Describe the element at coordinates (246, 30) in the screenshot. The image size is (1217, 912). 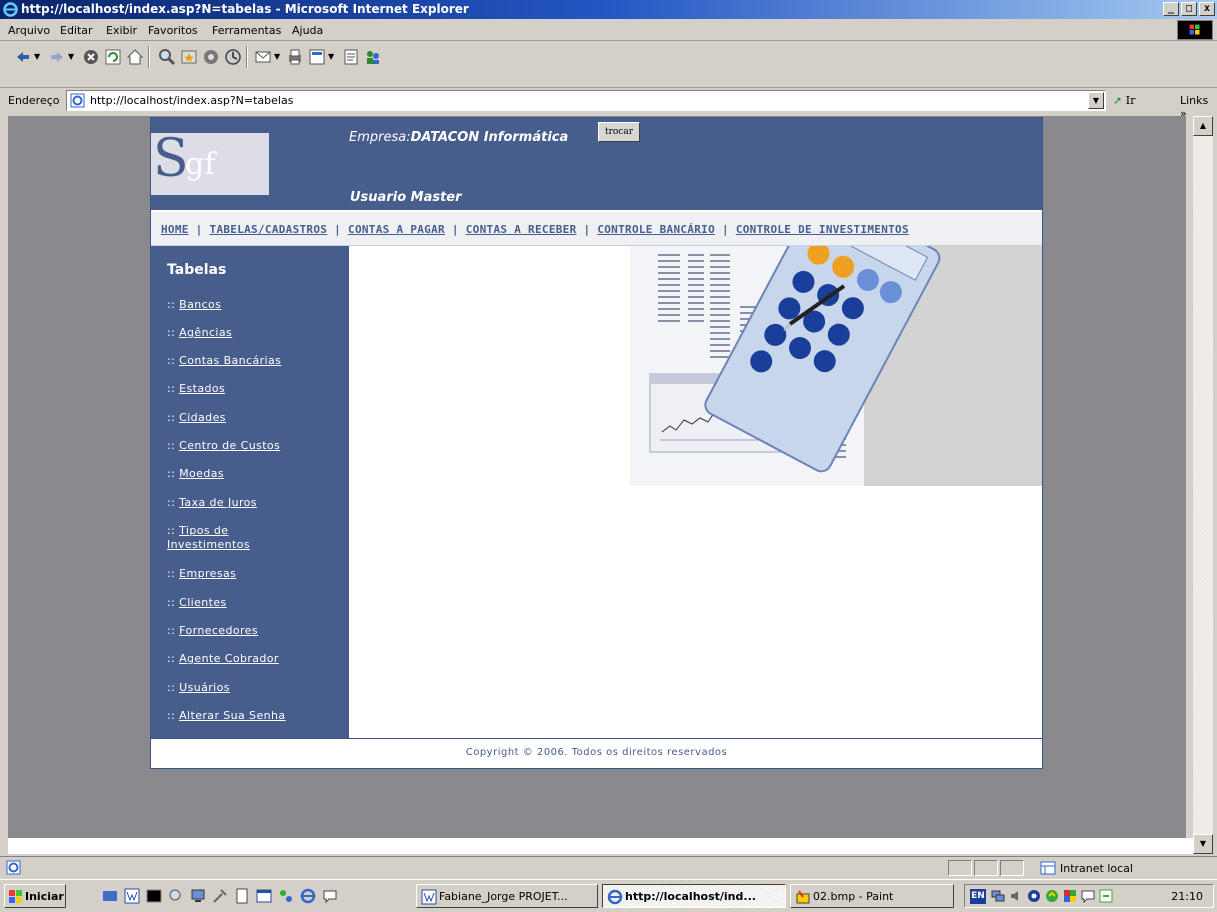
I see `menu-ferramentas: Ferramentas` at that location.